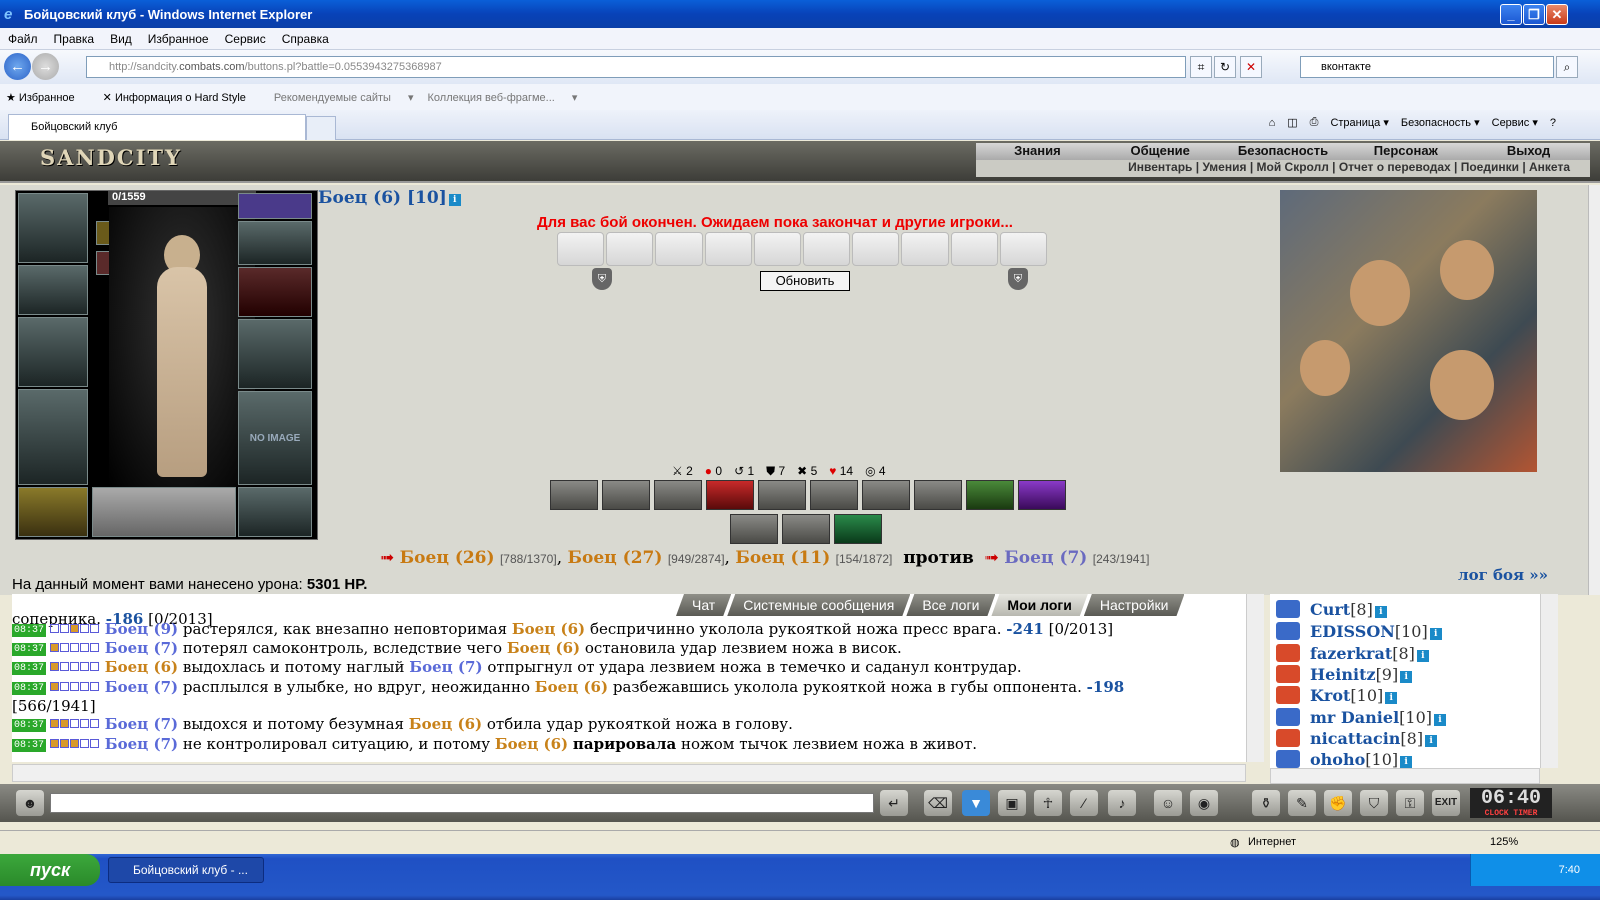 The height and width of the screenshot is (900, 1600). Describe the element at coordinates (1292, 122) in the screenshot. I see `feeds-icon: ◫` at that location.